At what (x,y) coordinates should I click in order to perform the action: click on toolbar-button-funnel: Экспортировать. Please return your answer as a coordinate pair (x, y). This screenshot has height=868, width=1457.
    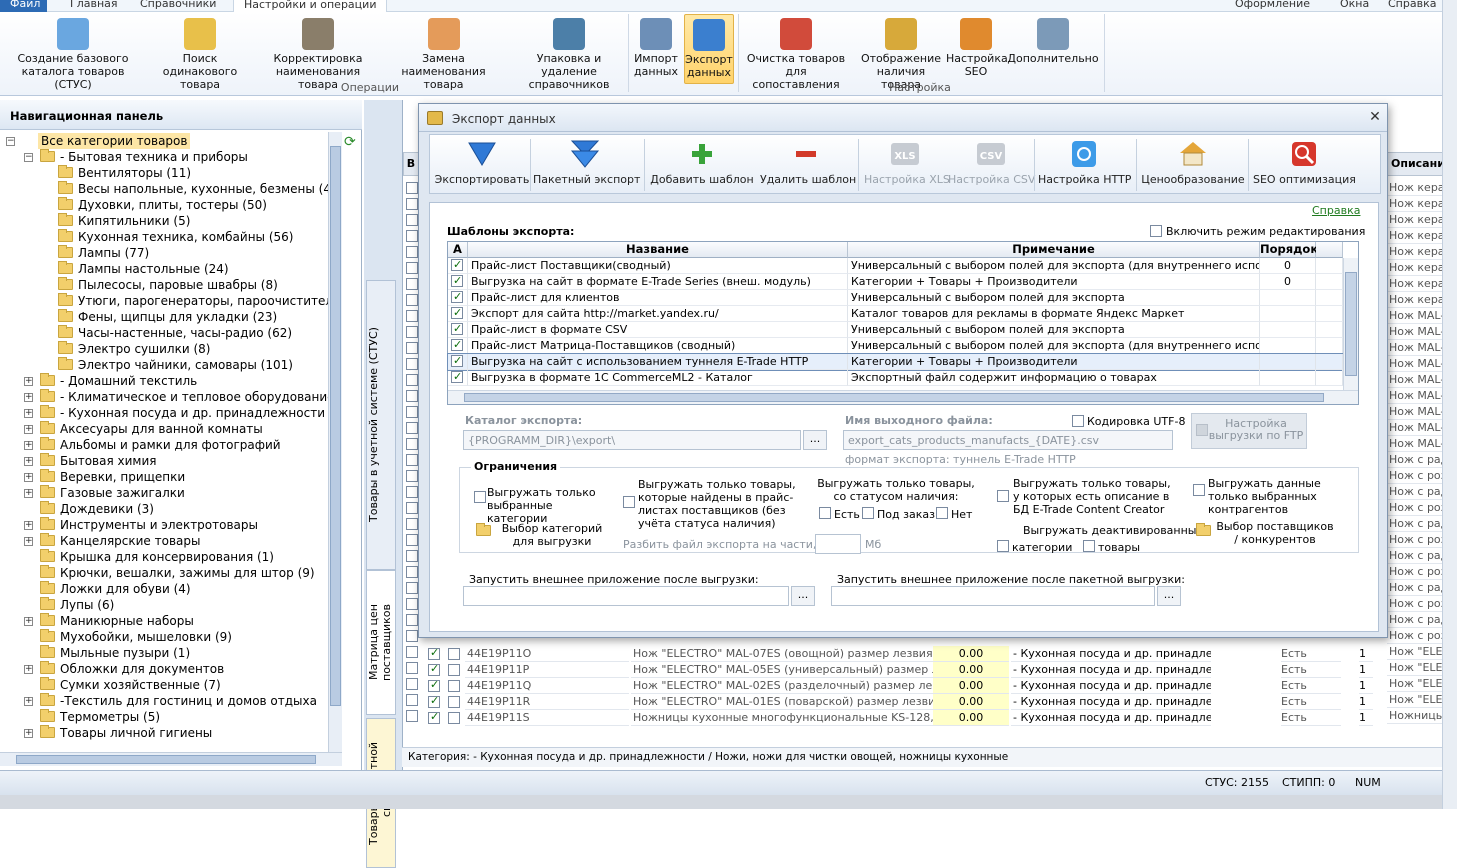
    Looking at the image, I should click on (482, 165).